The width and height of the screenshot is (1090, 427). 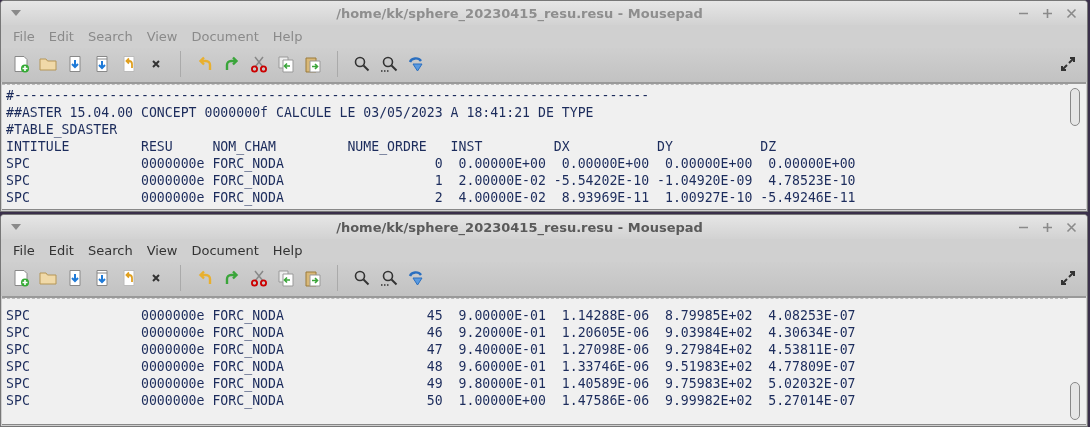 I want to click on text-line: SPC 0000000e FORC_NODA 0 0.00000E+00 0.00000E+00 0.00000E+00 0.00000E+00, so click(x=431, y=163).